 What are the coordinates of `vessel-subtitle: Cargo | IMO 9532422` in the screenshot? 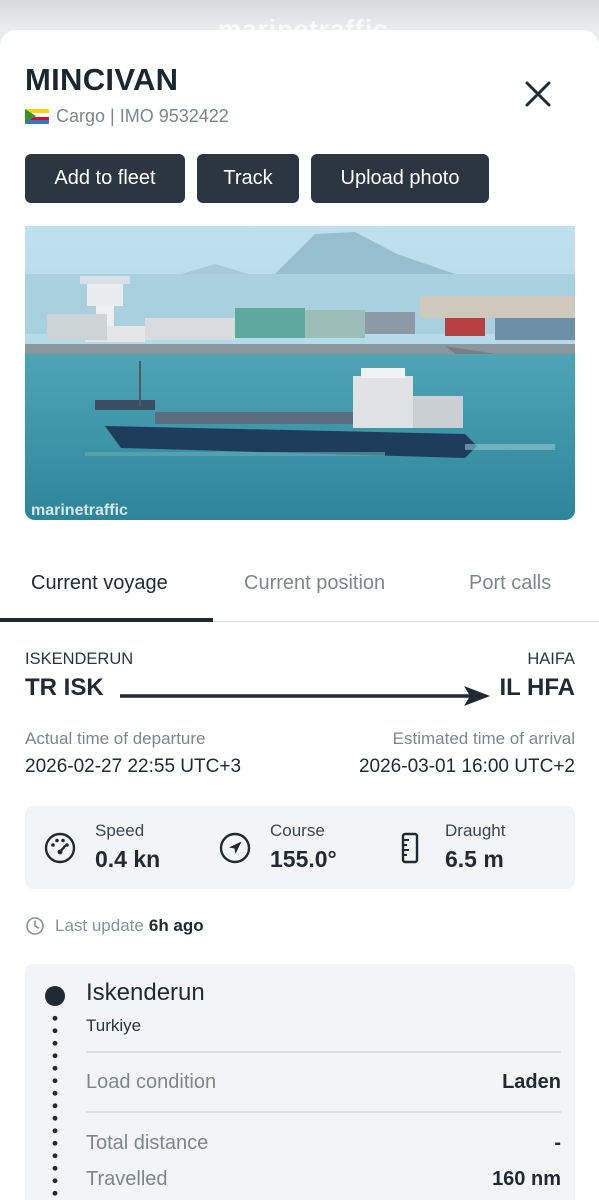 It's located at (127, 116).